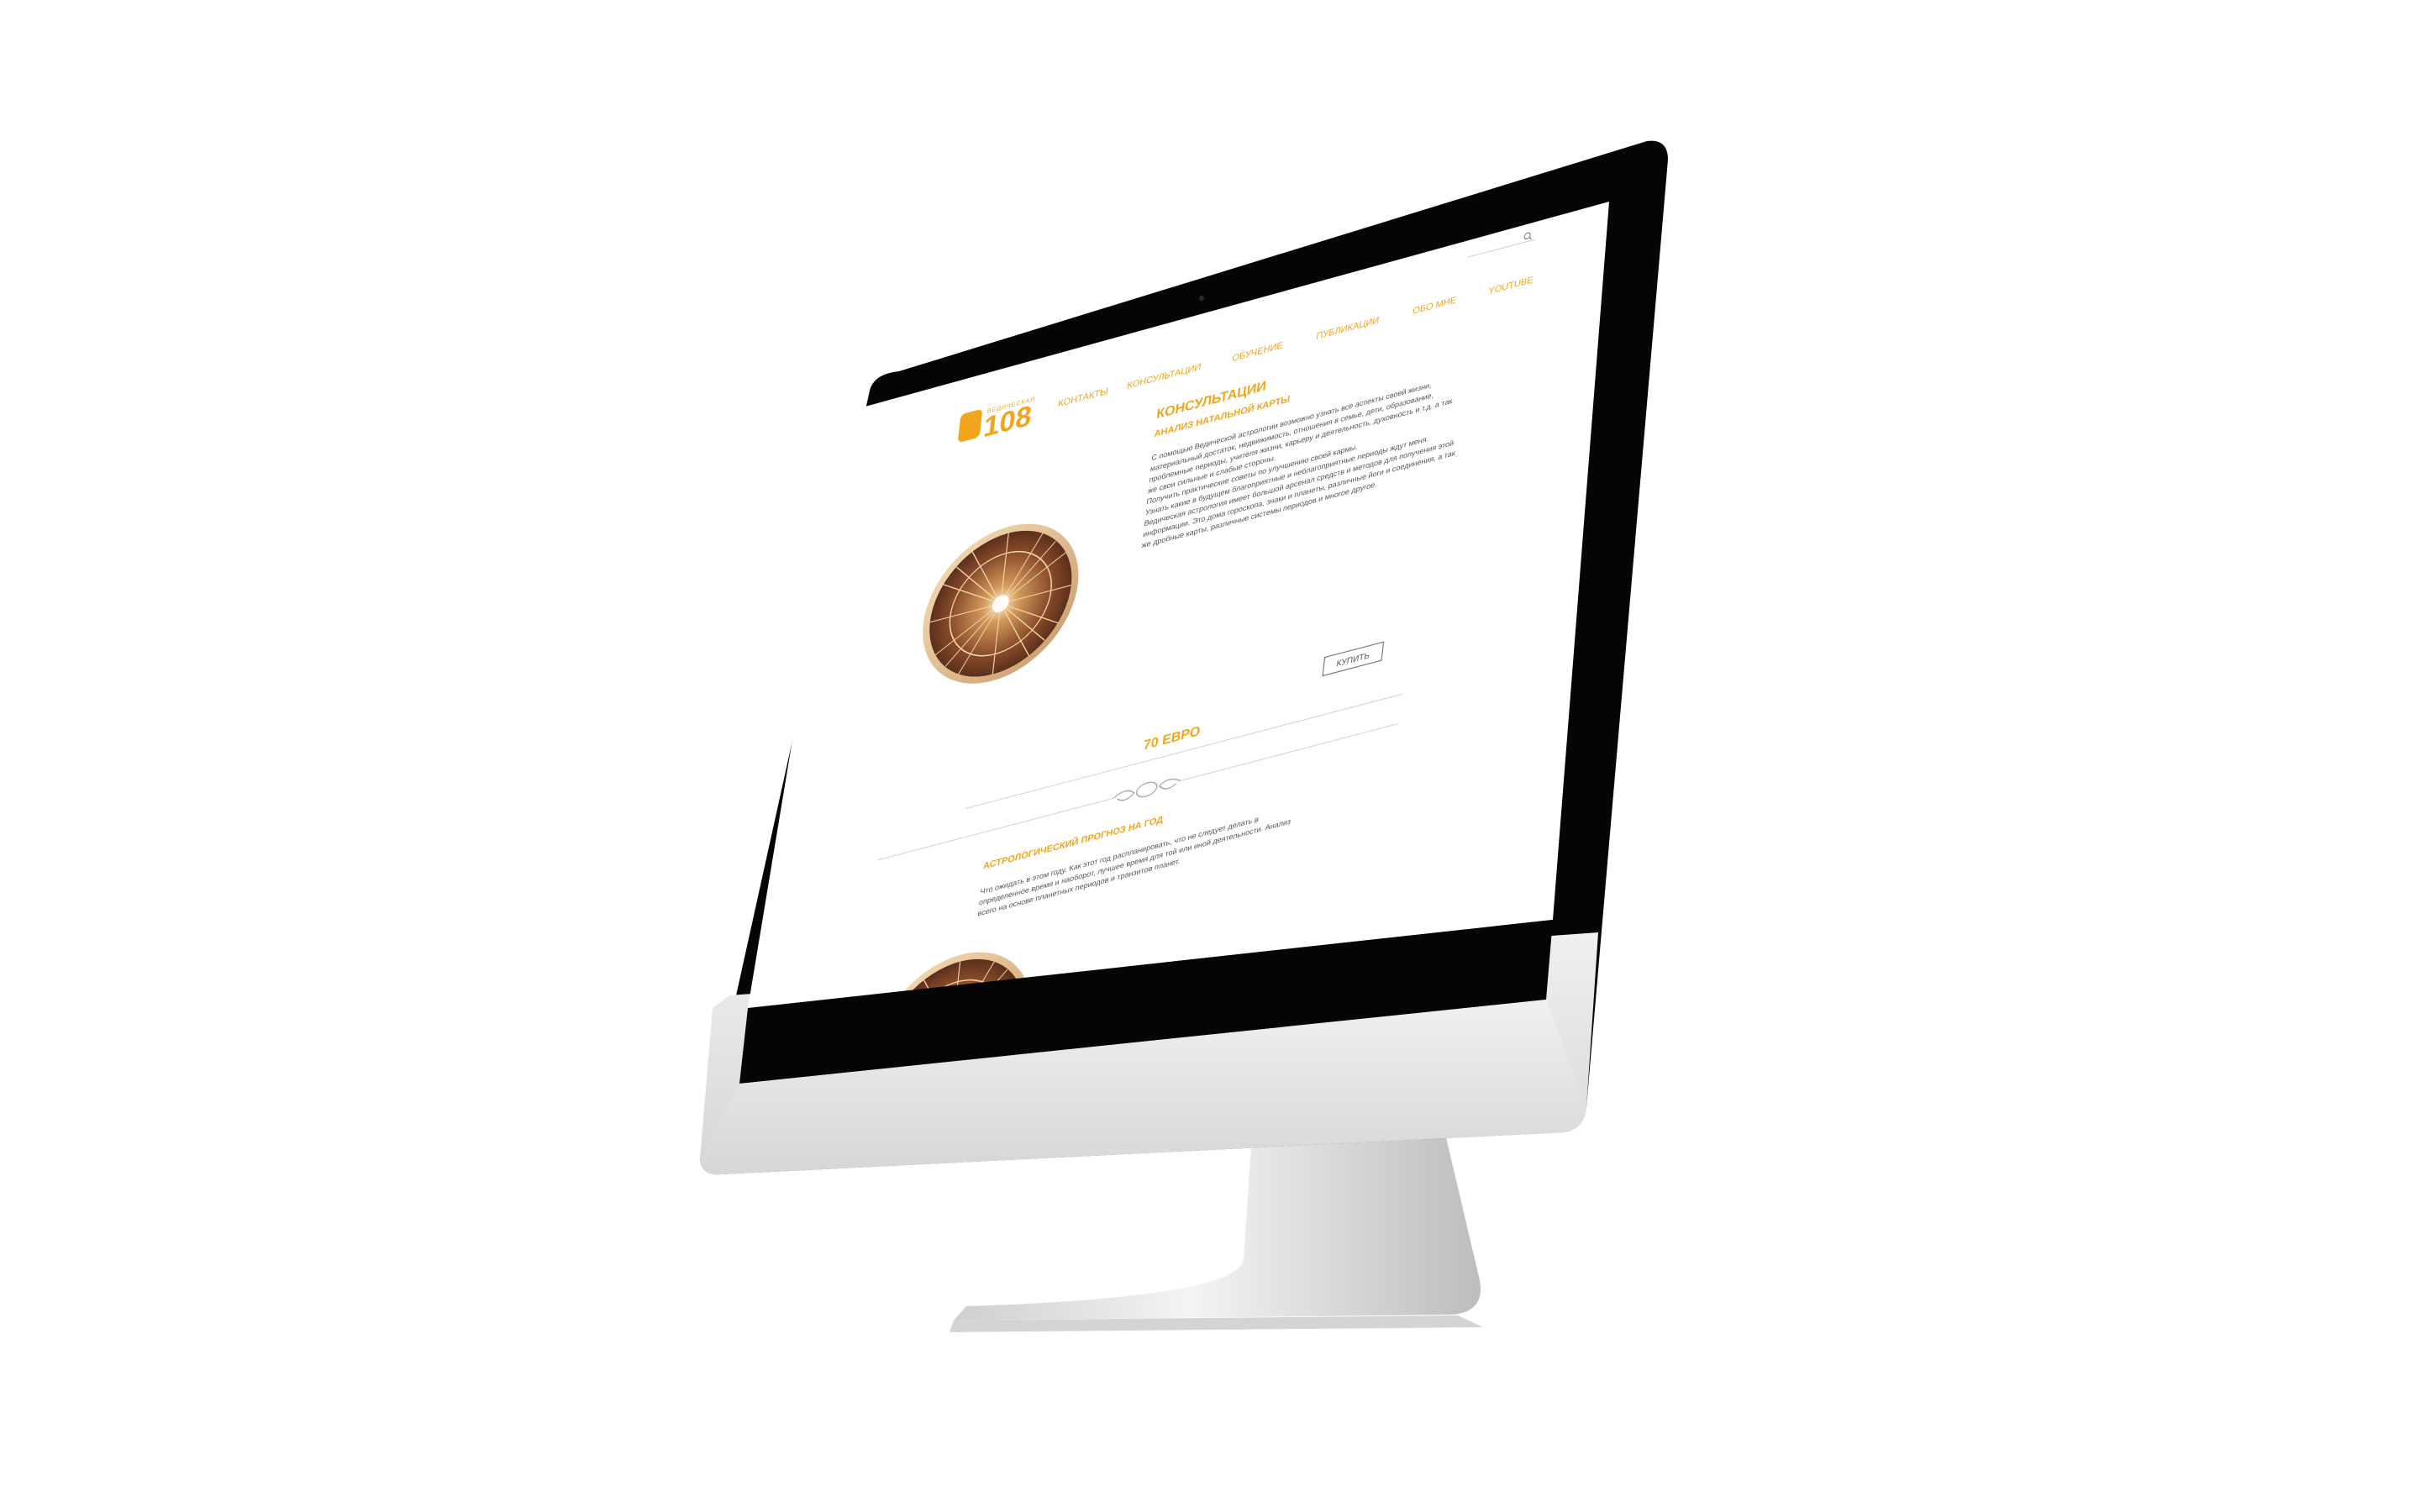 This screenshot has height=1512, width=2420. Describe the element at coordinates (1216, 1233) in the screenshot. I see `monitor-stand` at that location.